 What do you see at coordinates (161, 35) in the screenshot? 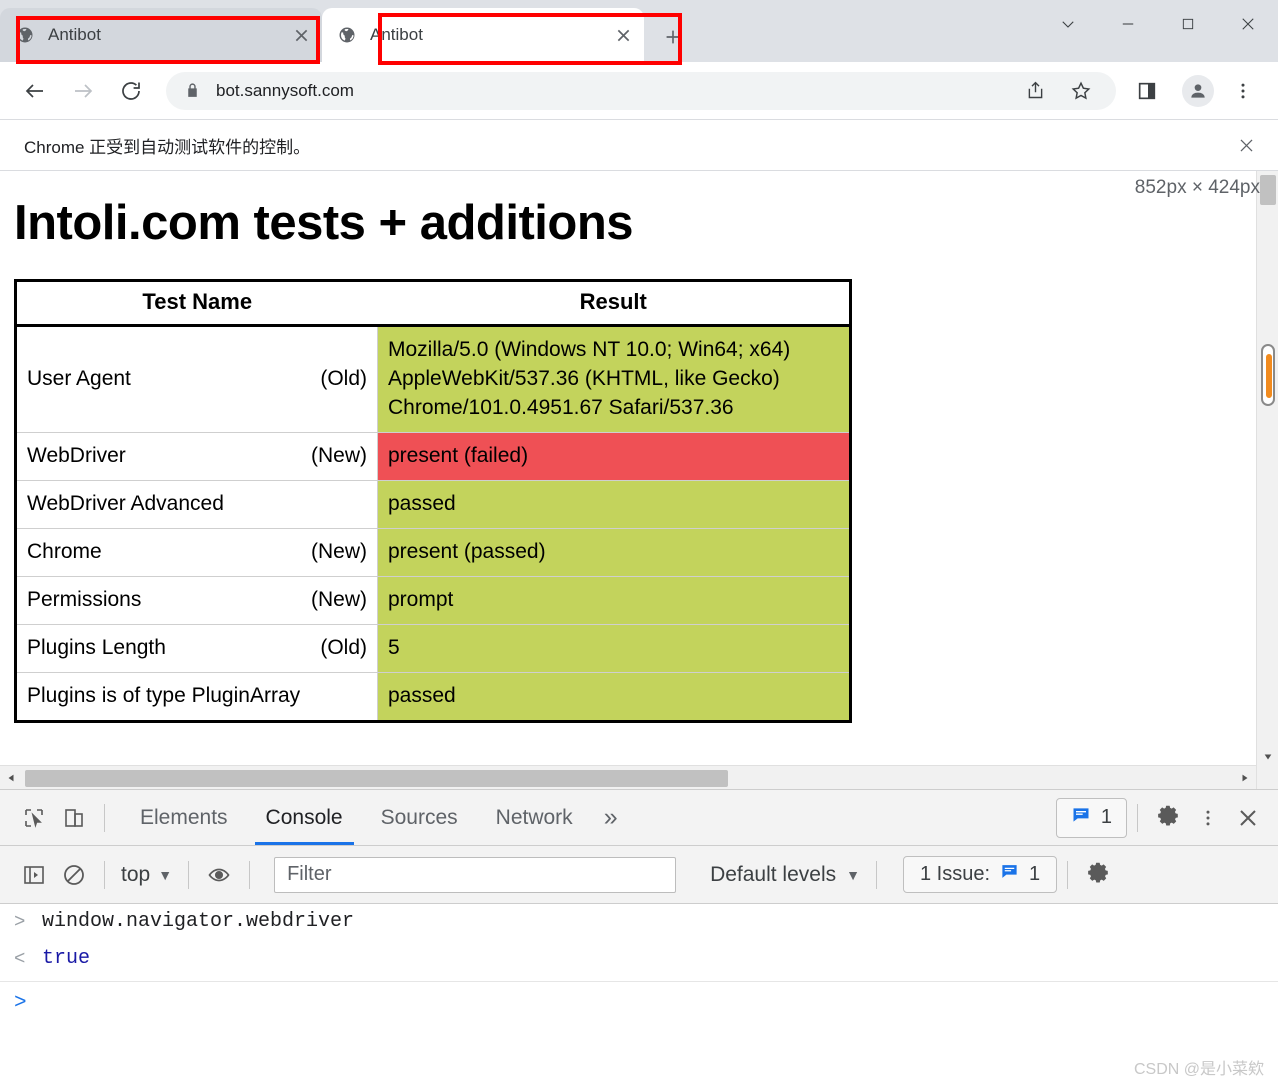
I see `browser-tab-1: Antibot` at bounding box center [161, 35].